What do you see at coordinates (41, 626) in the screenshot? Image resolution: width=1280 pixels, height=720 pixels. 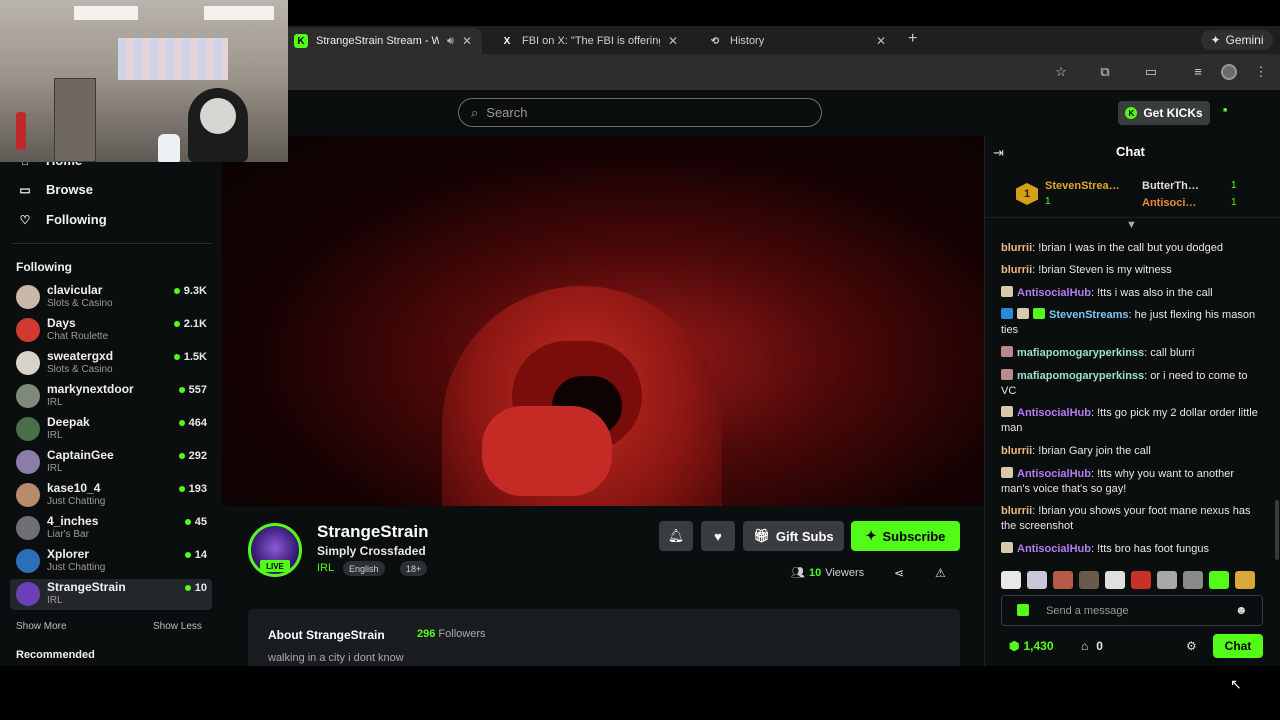 I see `show-more-link: Show More` at bounding box center [41, 626].